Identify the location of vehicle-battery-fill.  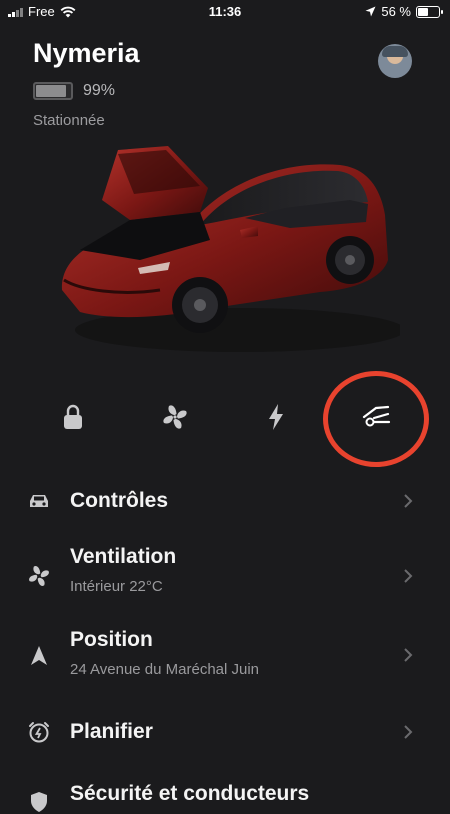
(51, 91).